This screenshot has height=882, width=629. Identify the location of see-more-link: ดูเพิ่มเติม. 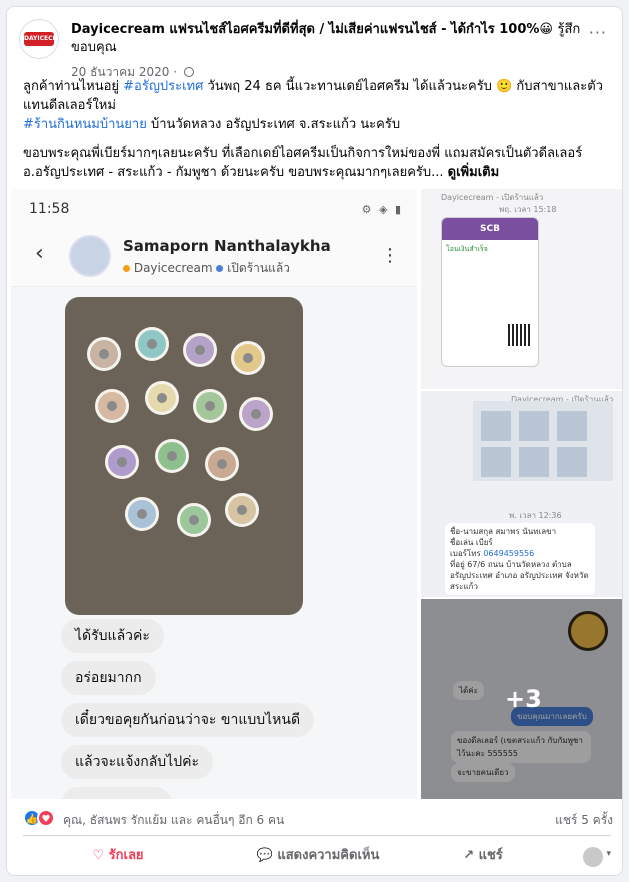
(473, 172).